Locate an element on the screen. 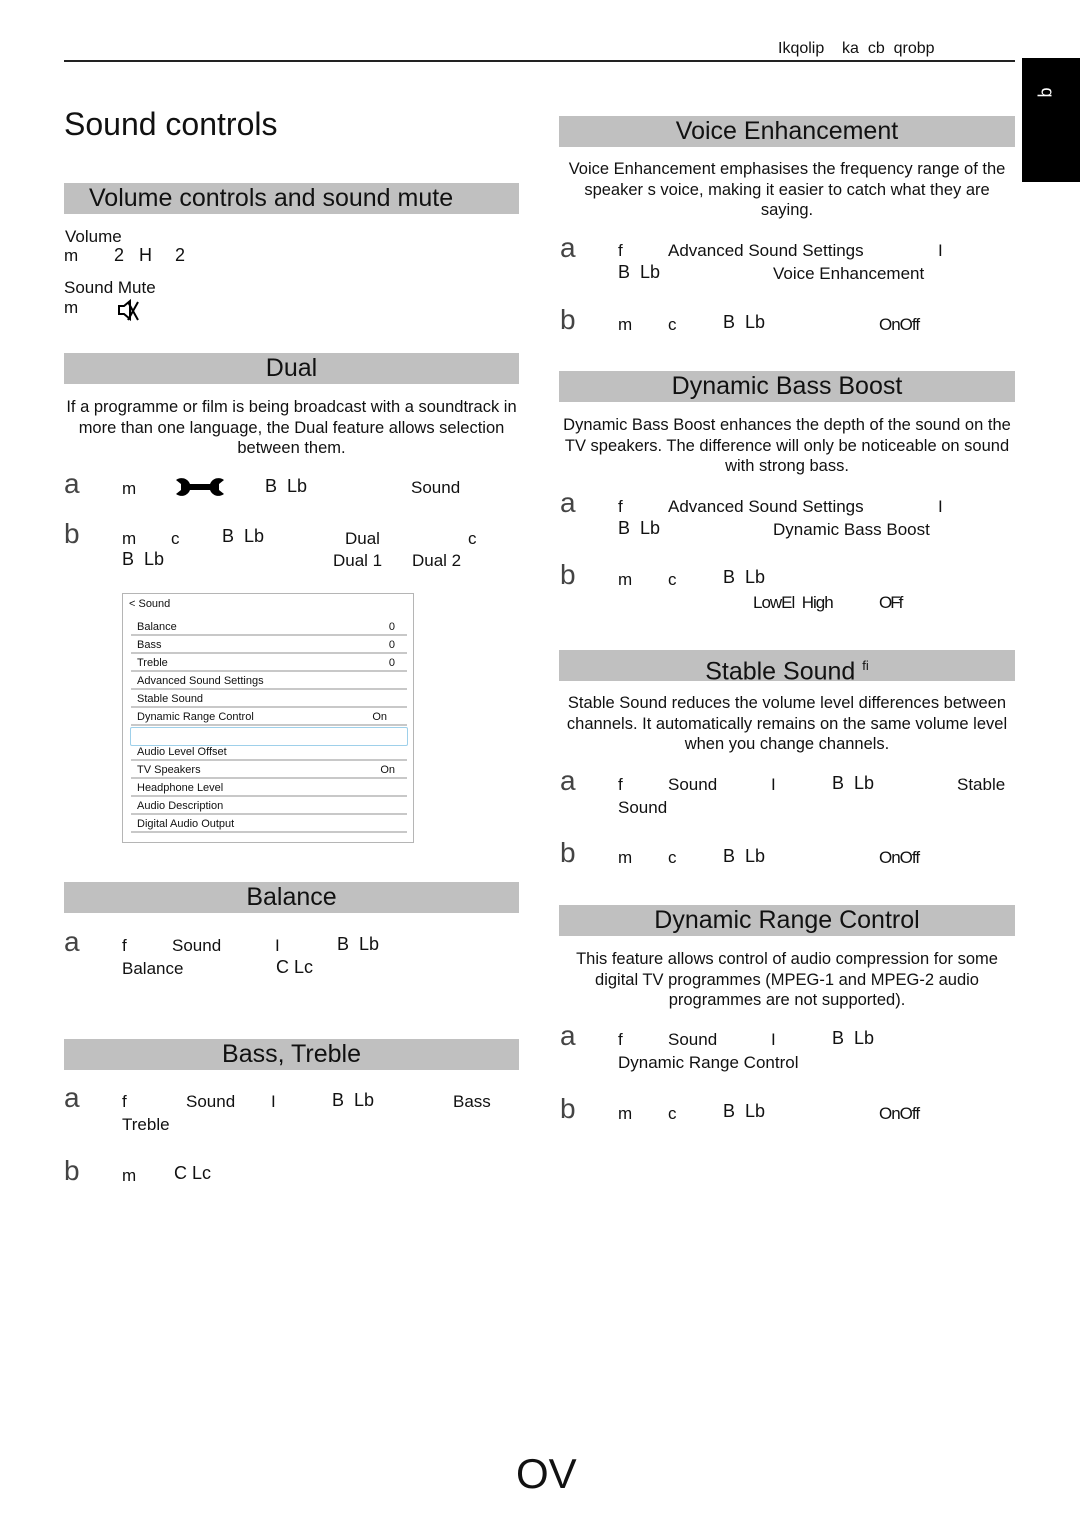 Image resolution: width=1080 pixels, height=1529 pixels. step-token: Stable is located at coordinates (981, 784).